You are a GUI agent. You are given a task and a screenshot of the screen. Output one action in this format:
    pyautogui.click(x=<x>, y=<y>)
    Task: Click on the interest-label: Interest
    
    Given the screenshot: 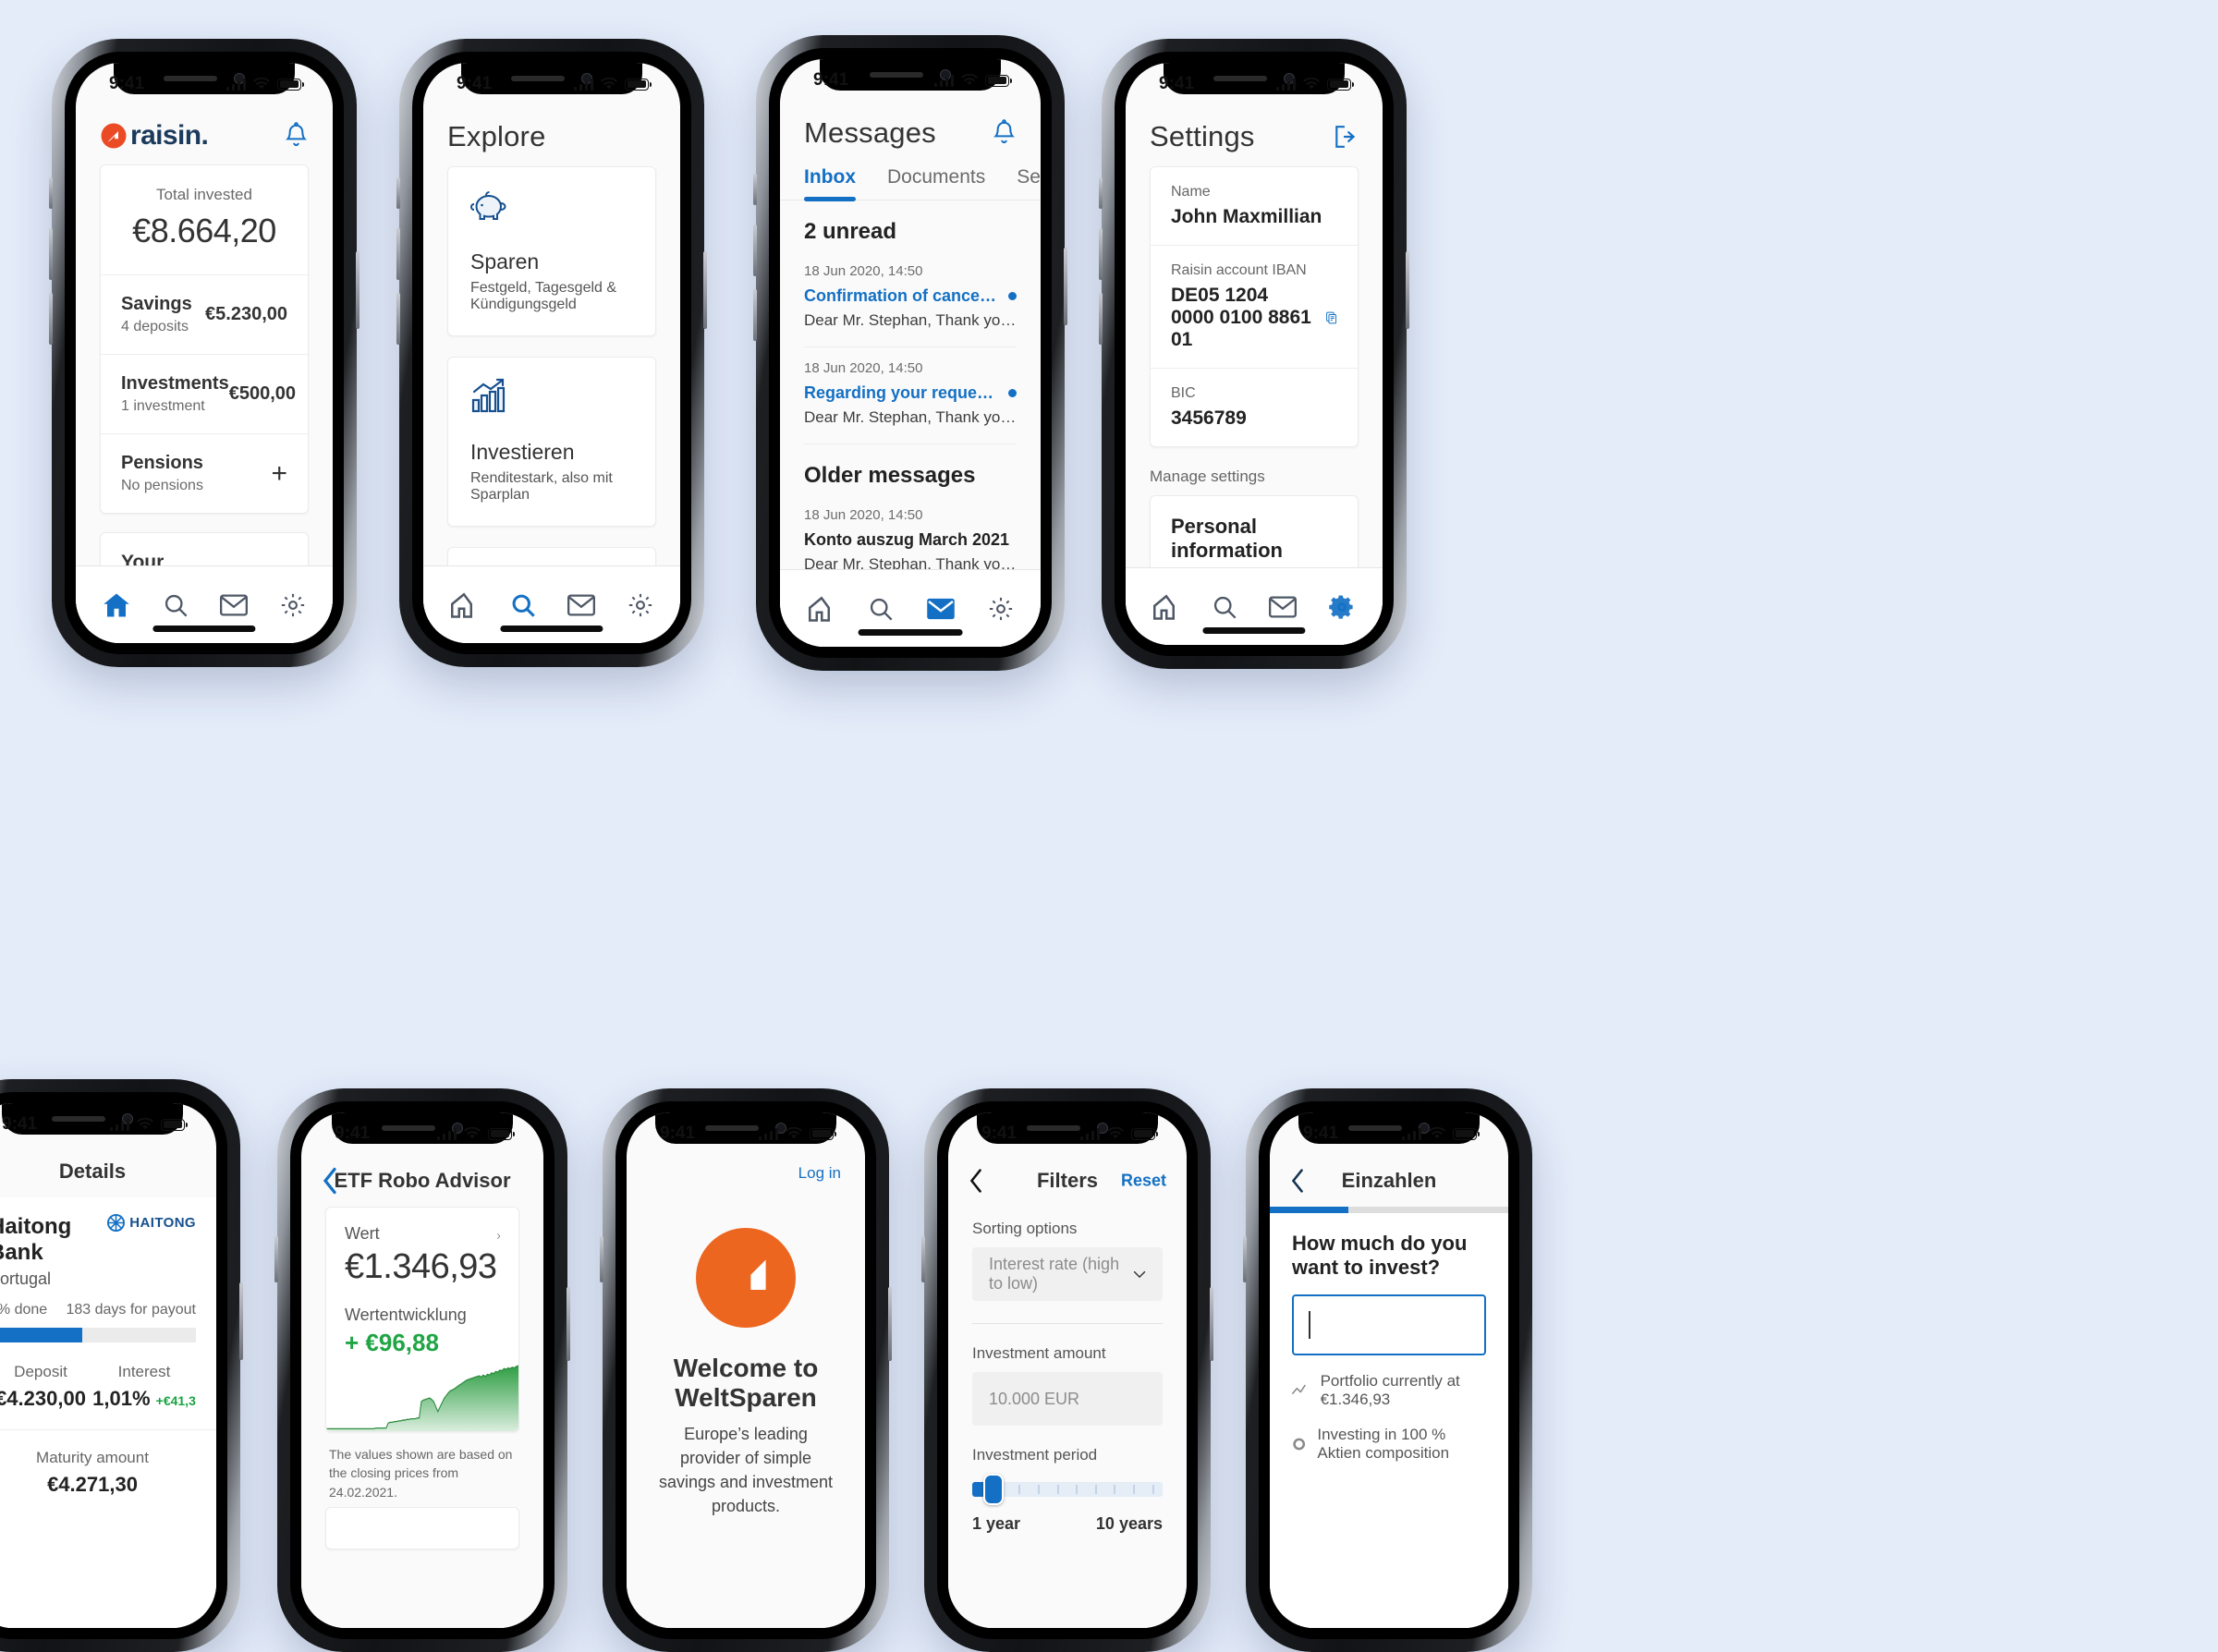 What is the action you would take?
    pyautogui.click(x=144, y=1371)
    